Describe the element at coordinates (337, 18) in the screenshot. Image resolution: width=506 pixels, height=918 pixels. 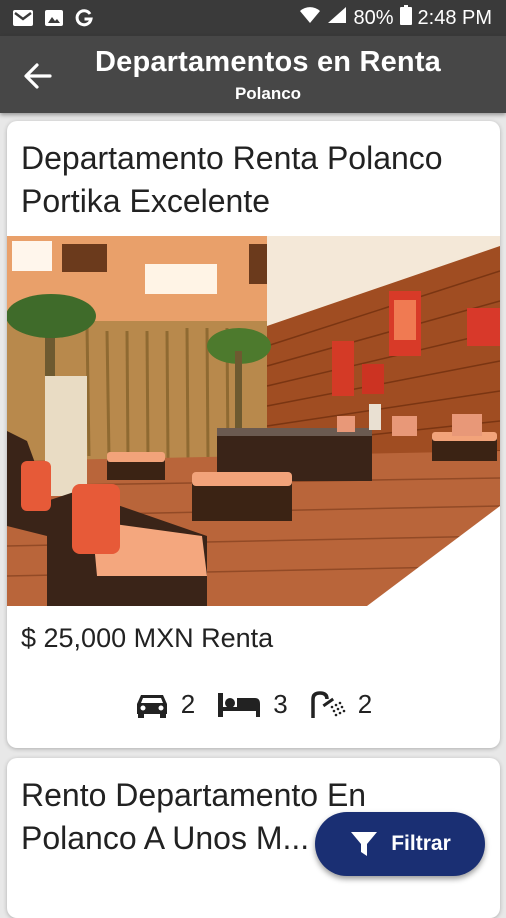
I see `signal-icon` at that location.